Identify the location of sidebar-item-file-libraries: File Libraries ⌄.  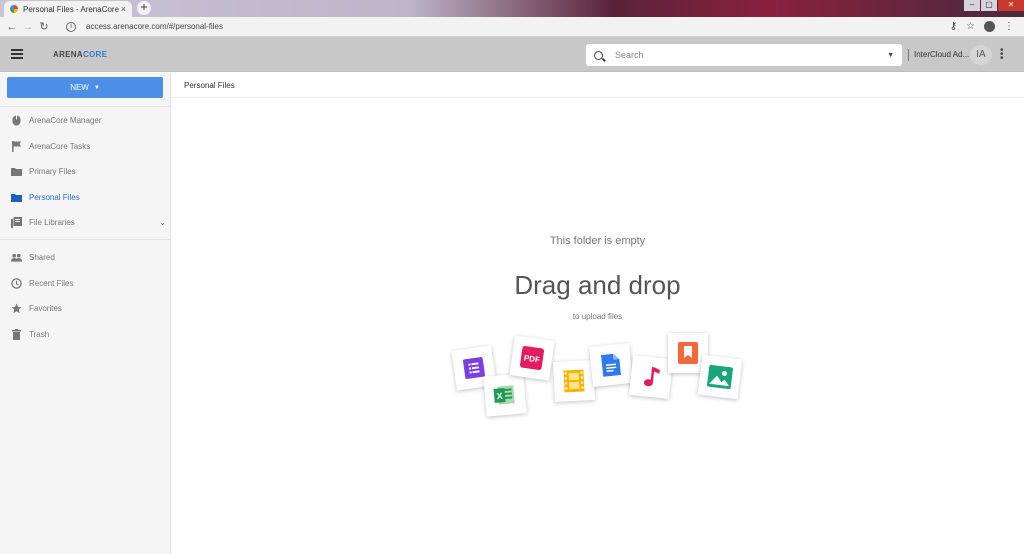
(88, 222).